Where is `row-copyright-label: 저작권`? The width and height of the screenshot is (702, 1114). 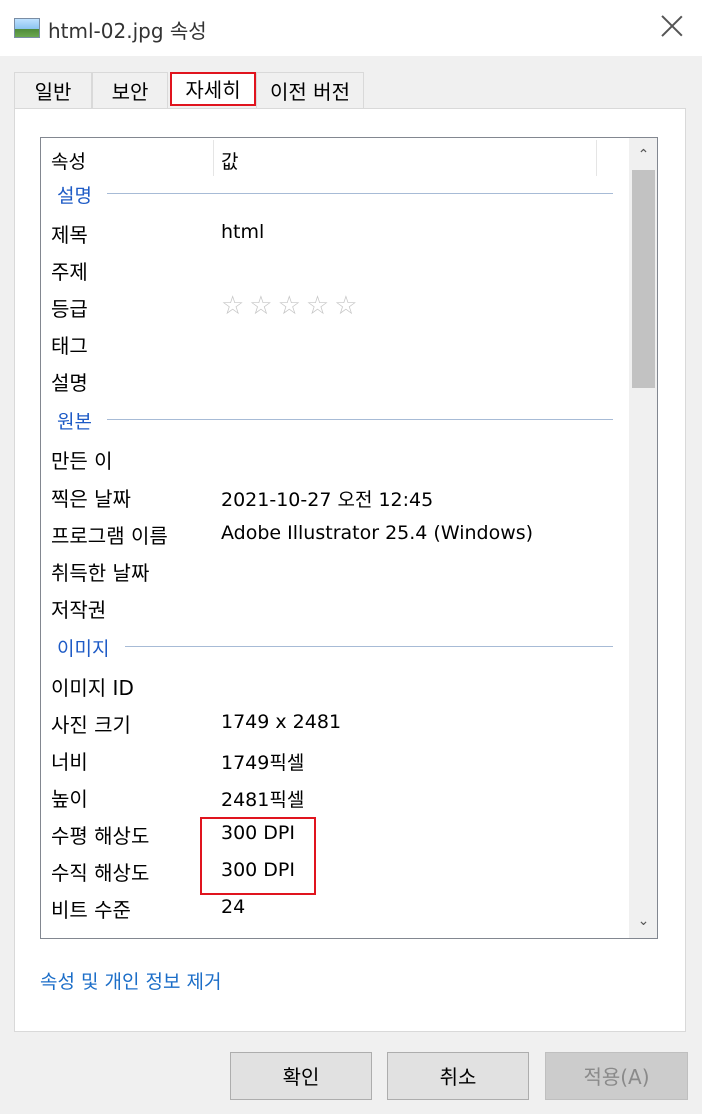 row-copyright-label: 저작권 is located at coordinates (79, 610).